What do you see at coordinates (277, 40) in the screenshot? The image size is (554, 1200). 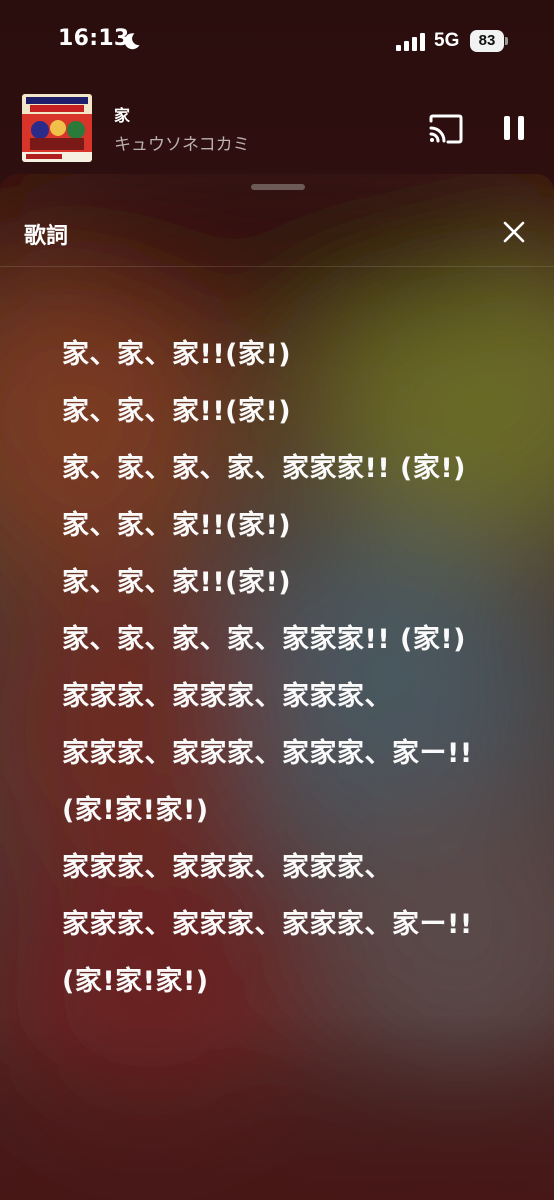 I see `status-bar: 16:13 5G 83` at bounding box center [277, 40].